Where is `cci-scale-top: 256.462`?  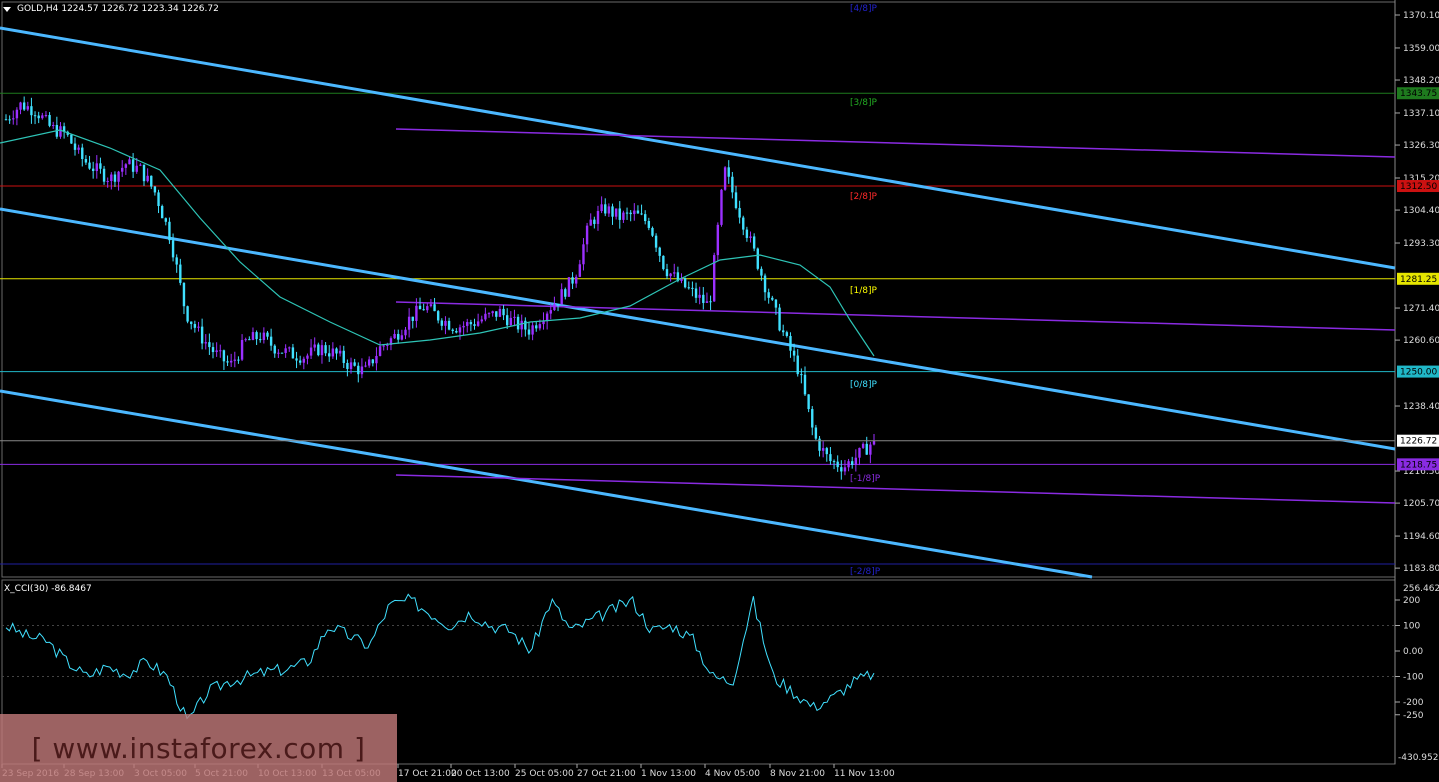 cci-scale-top: 256.462 is located at coordinates (1421, 589).